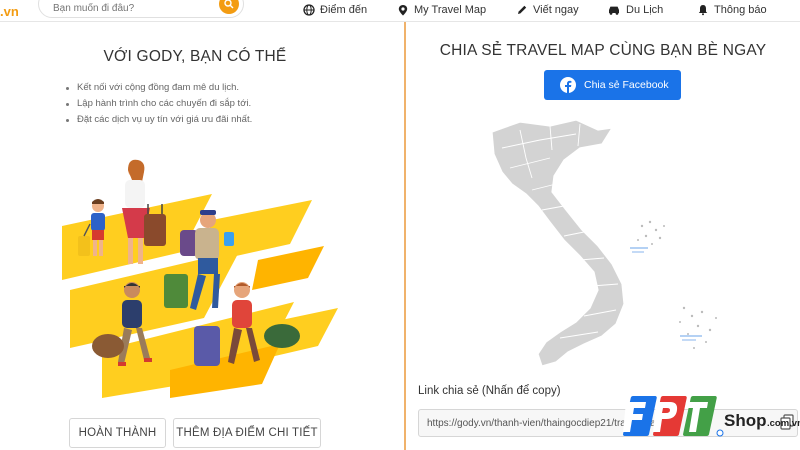 This screenshot has height=450, width=800. What do you see at coordinates (740, 10) in the screenshot?
I see `nav-item-label: Thông báo` at bounding box center [740, 10].